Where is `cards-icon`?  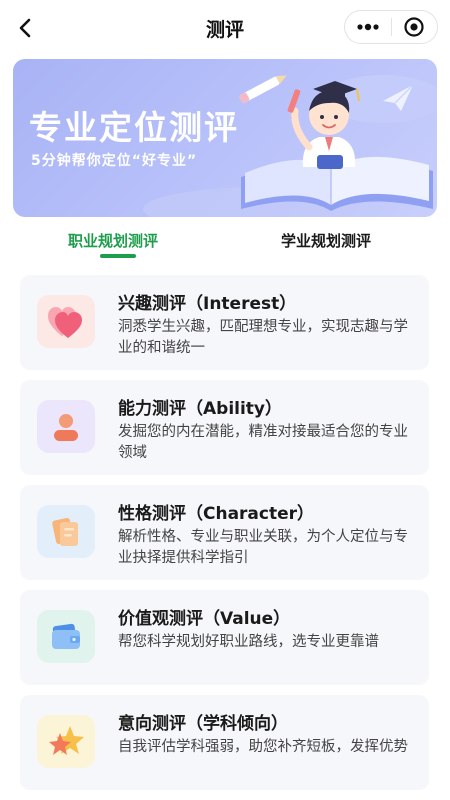
cards-icon is located at coordinates (65, 531).